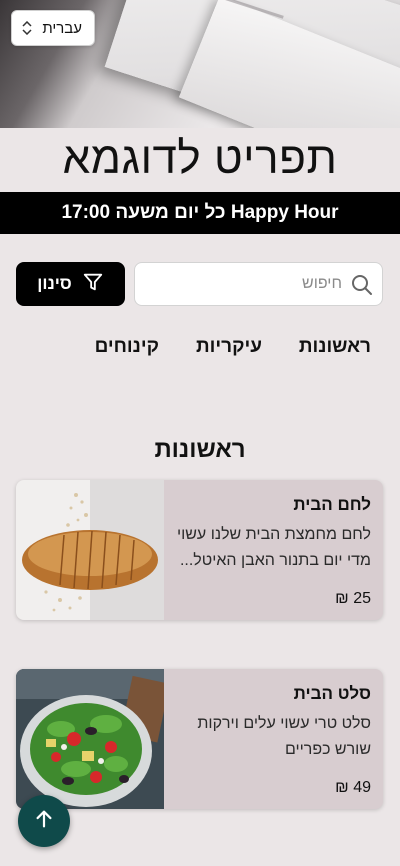 The image size is (400, 866). Describe the element at coordinates (284, 736) in the screenshot. I see `menu-item-description: סלט טרי עשוי עלים וירקות שורש כפריים` at that location.